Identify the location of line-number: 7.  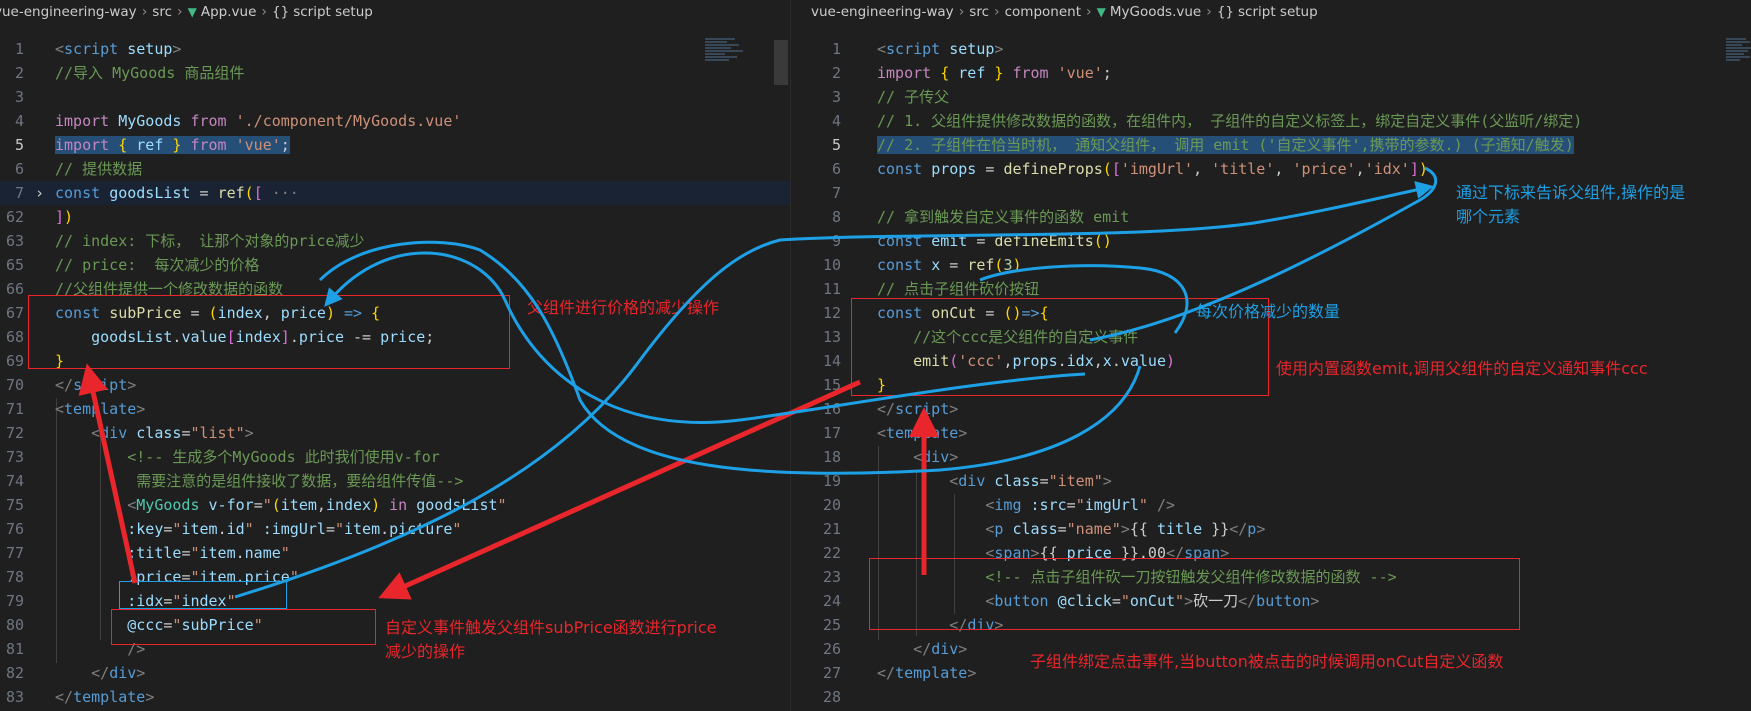
(836, 193).